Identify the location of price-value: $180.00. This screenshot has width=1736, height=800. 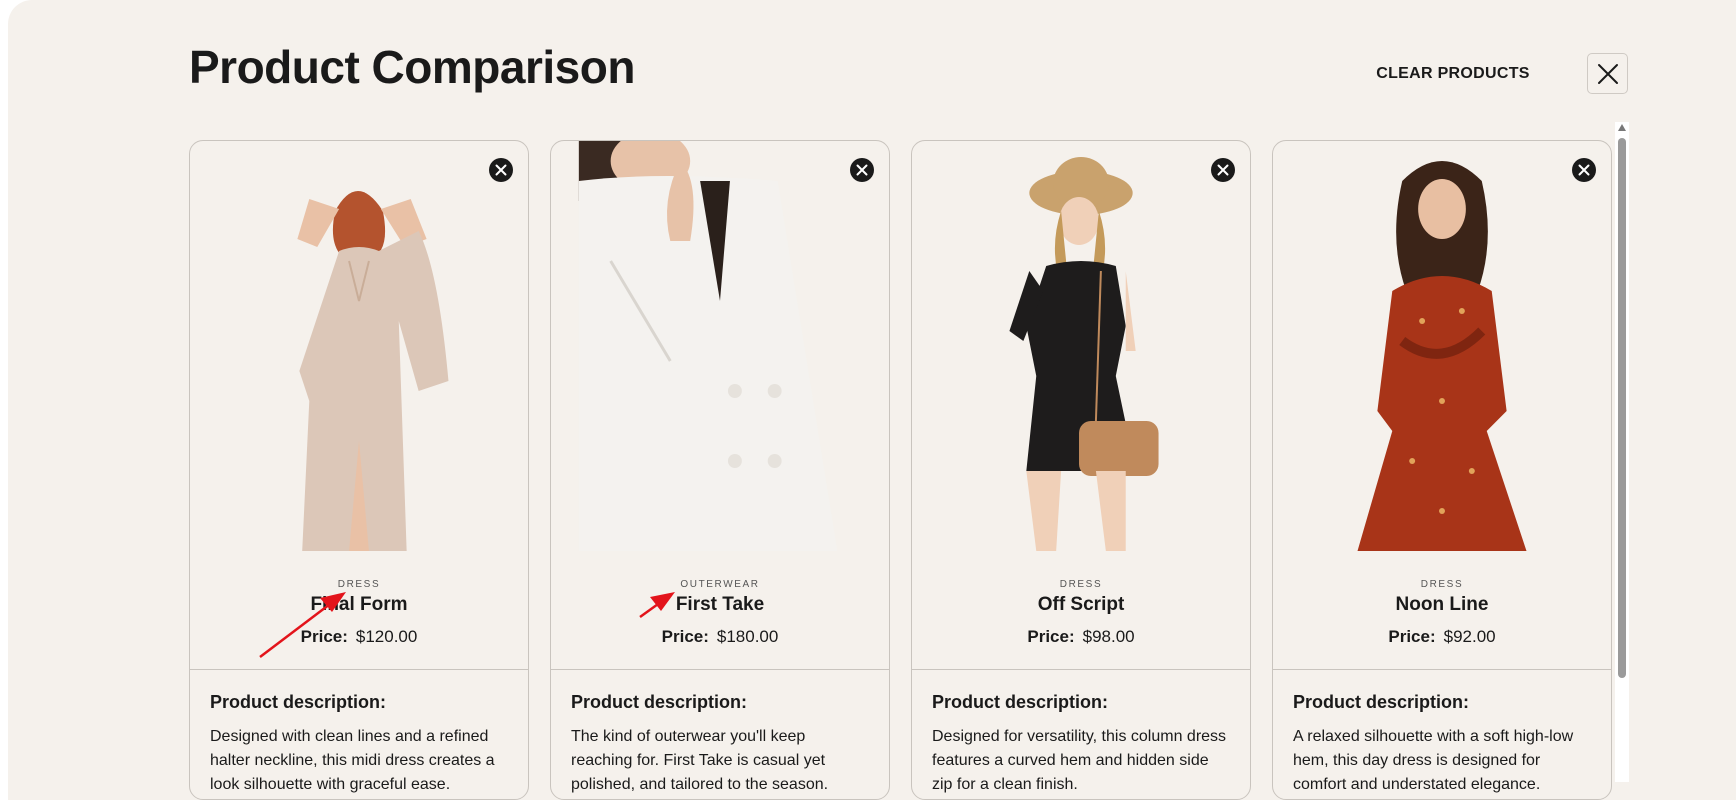
(747, 636).